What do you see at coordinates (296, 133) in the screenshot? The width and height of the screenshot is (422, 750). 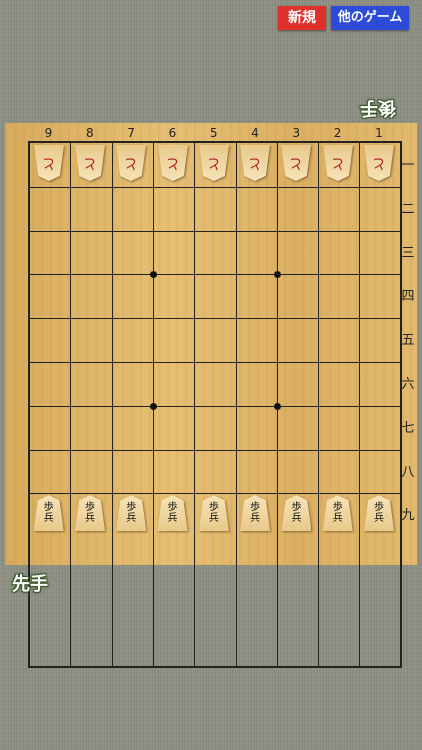 I see `column-label: 3` at bounding box center [296, 133].